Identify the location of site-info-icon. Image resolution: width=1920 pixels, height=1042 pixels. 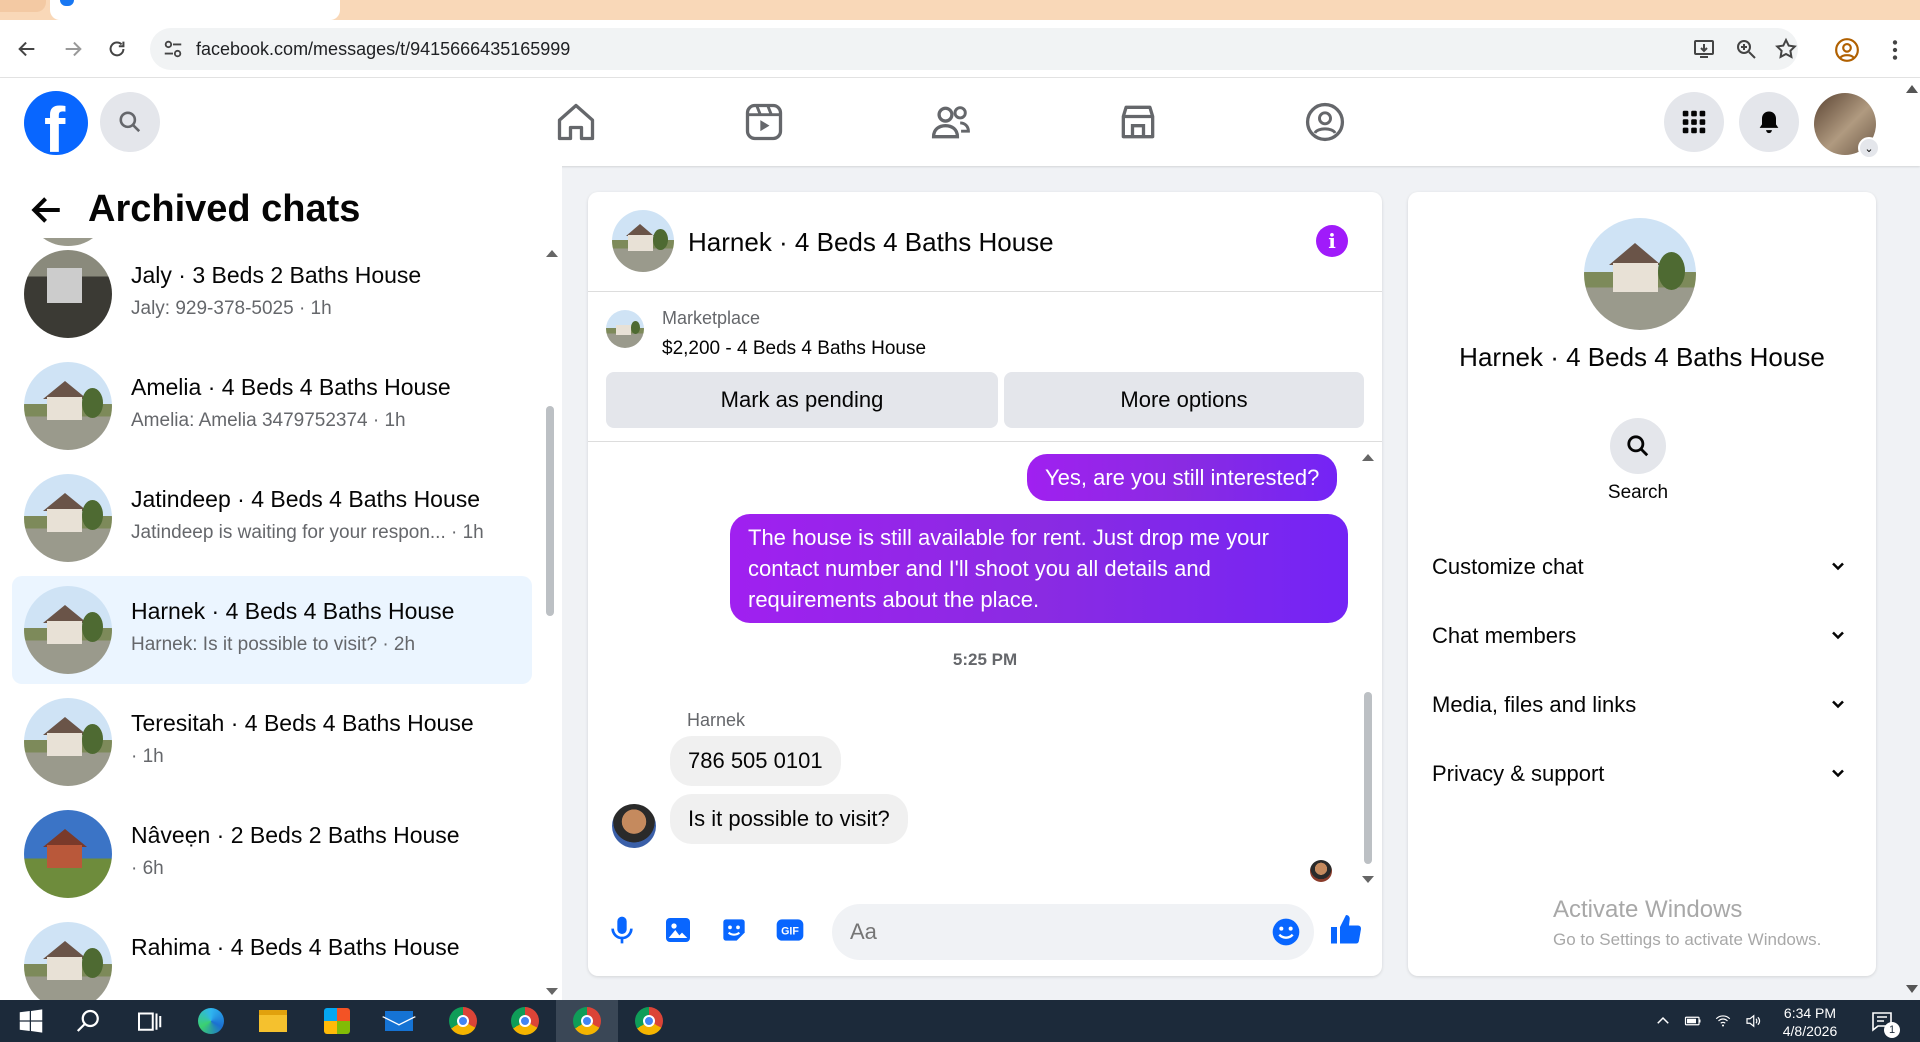
(173, 49).